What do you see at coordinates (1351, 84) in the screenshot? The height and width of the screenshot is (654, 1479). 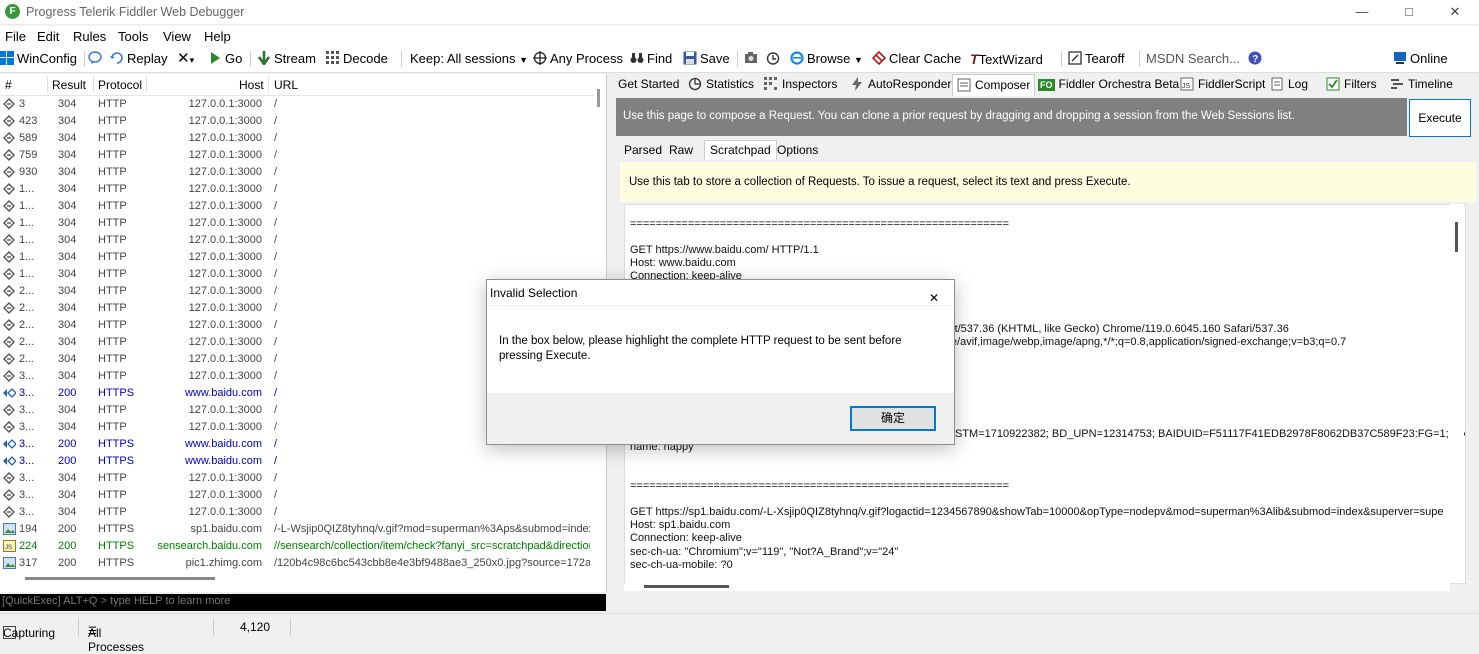 I see `tab-filters: Filters` at bounding box center [1351, 84].